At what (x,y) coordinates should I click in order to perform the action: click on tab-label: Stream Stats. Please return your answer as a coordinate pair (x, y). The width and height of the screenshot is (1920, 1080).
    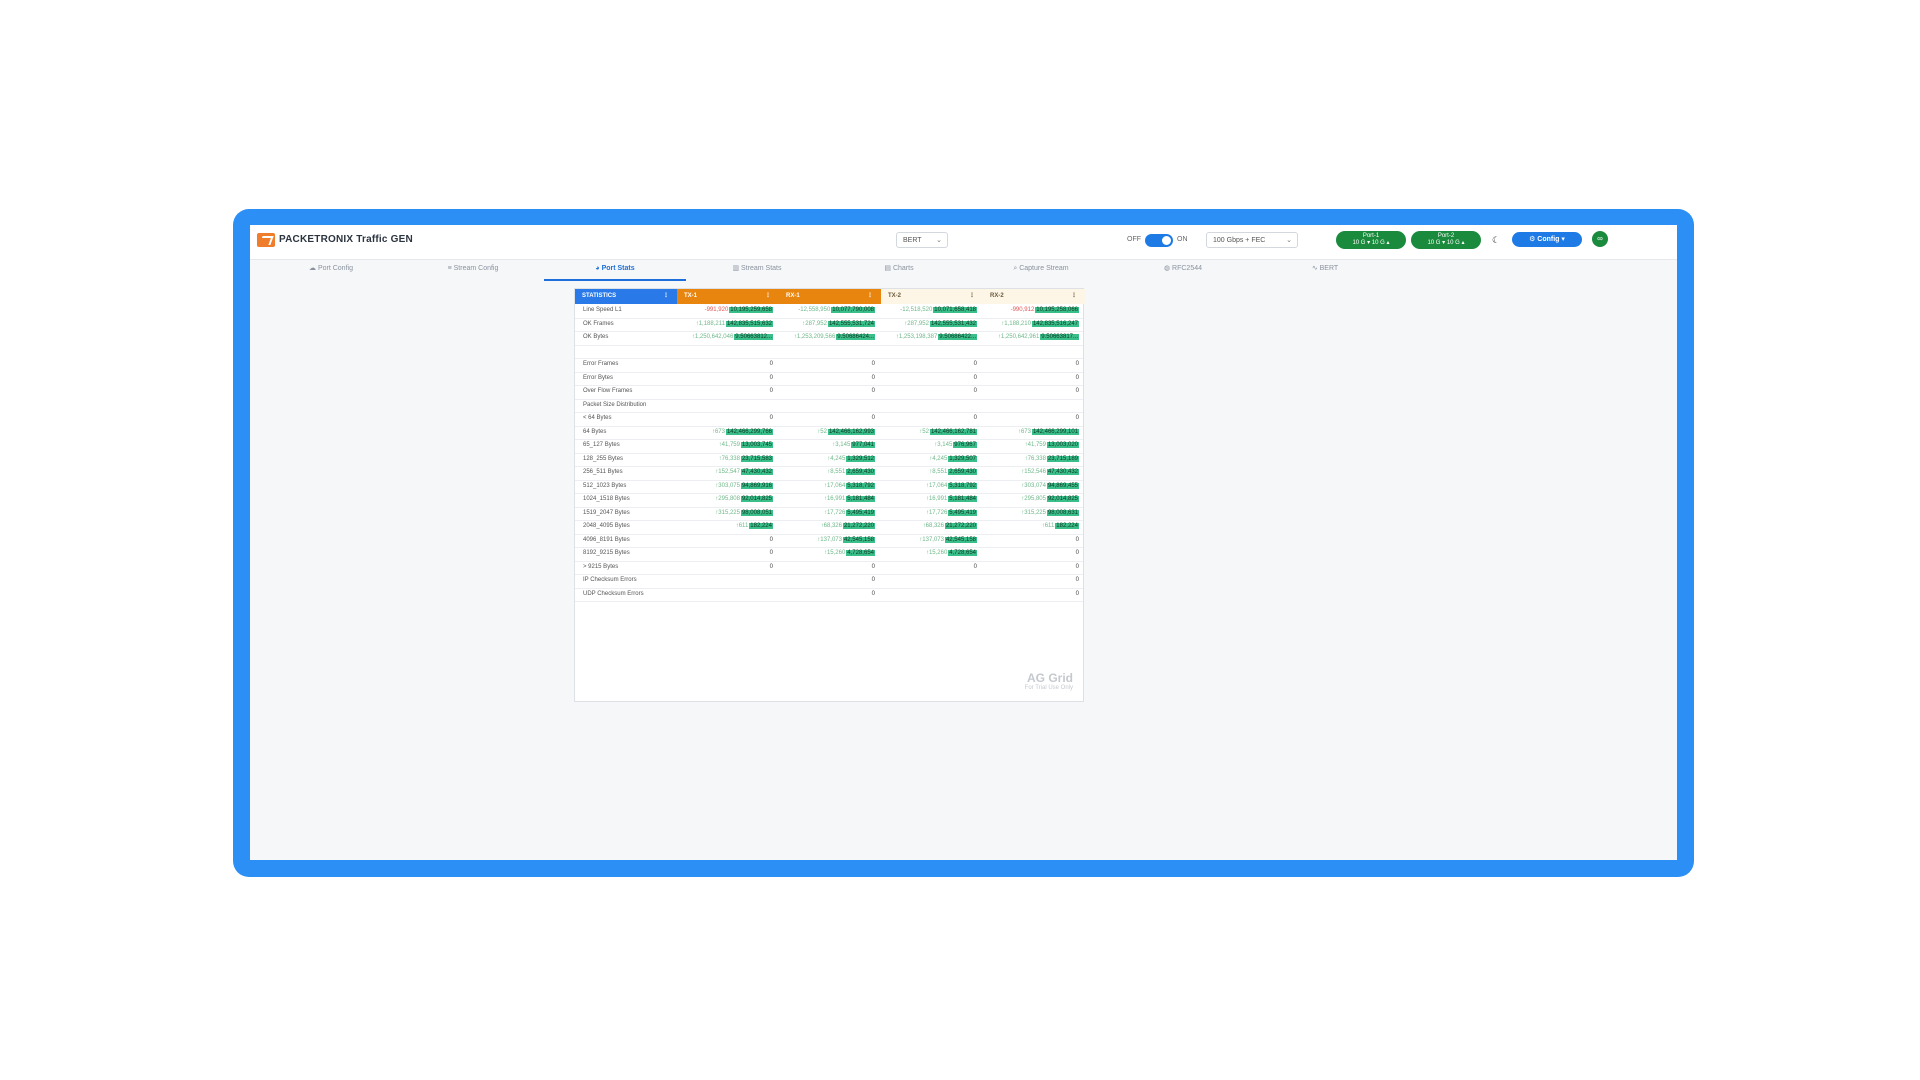
    Looking at the image, I should click on (761, 268).